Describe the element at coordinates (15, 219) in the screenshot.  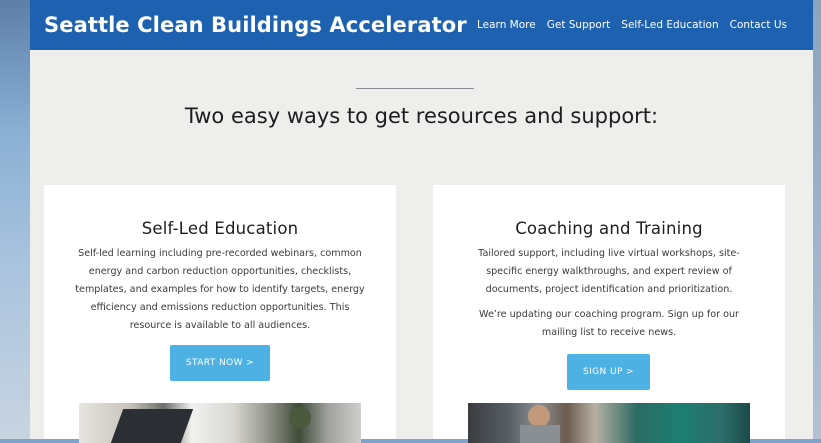
I see `background-photo-left` at that location.